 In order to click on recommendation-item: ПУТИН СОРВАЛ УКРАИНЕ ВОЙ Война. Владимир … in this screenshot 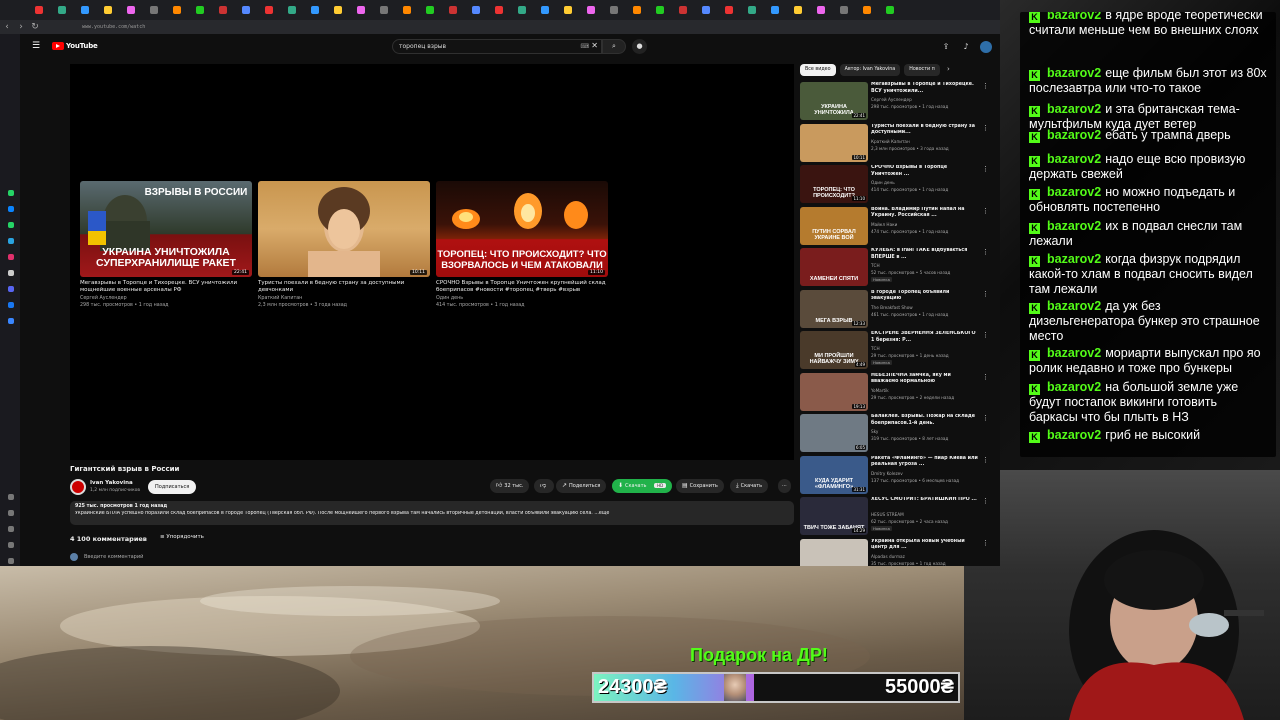, I will do `click(898, 225)`.